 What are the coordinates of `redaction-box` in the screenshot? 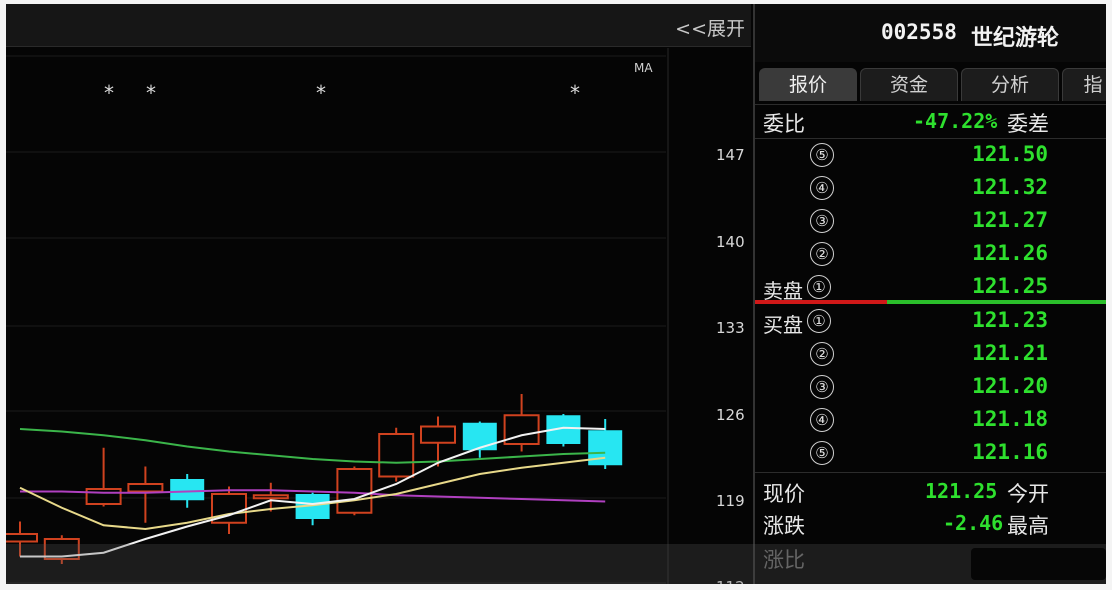 It's located at (1038, 564).